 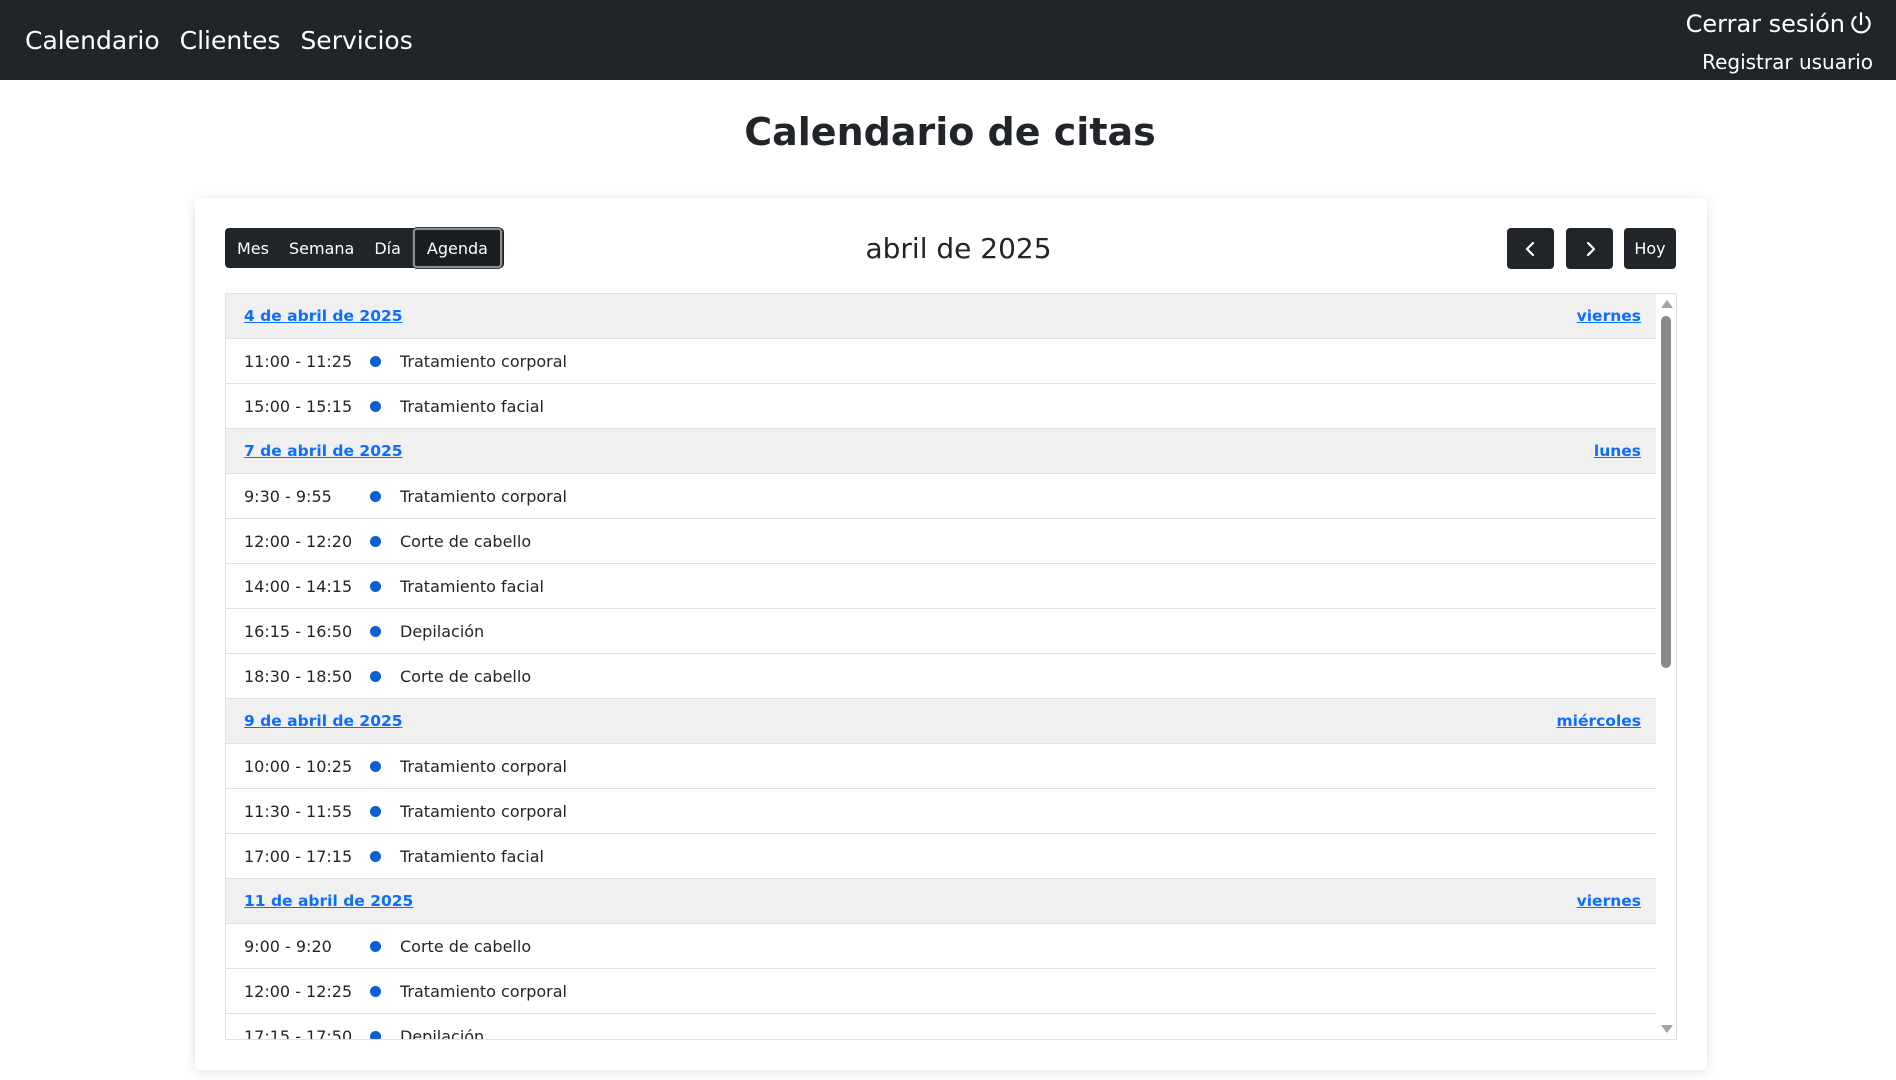 I want to click on event-time: 9:00 - 9:20, so click(x=288, y=946).